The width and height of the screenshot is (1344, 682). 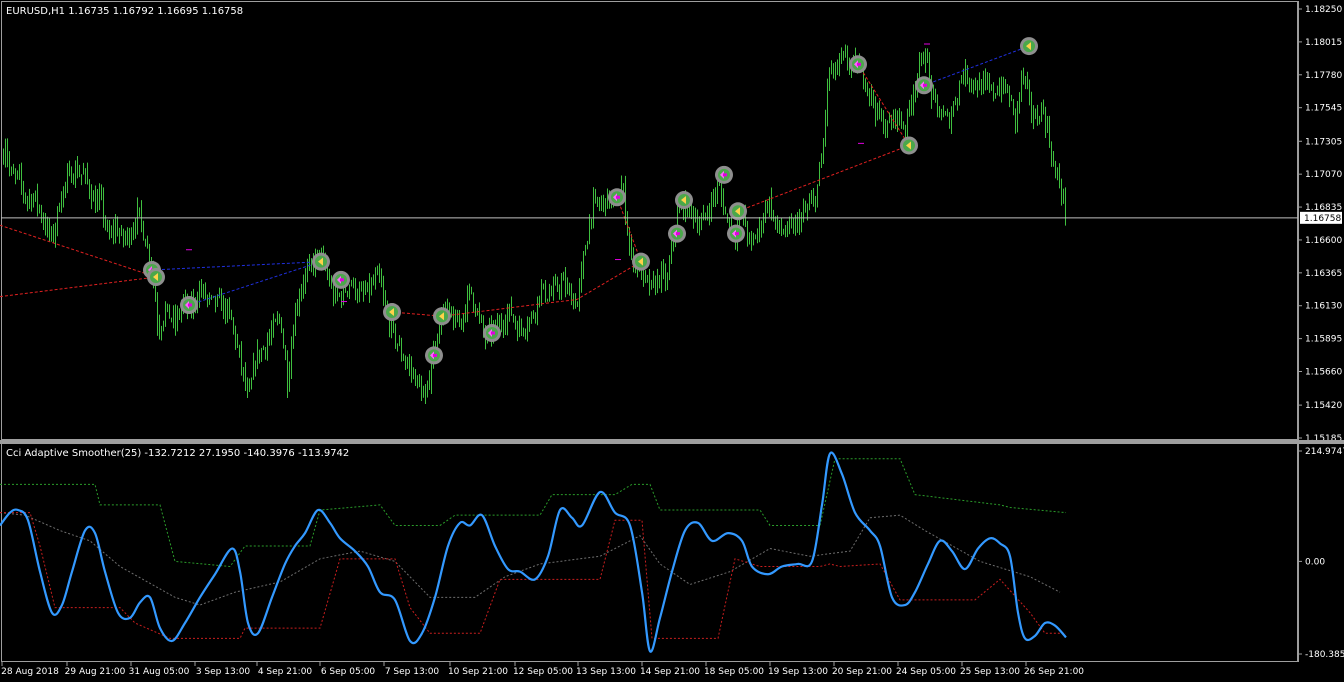 What do you see at coordinates (1054, 672) in the screenshot?
I see `time-tick-label: 26 Sep 21:00` at bounding box center [1054, 672].